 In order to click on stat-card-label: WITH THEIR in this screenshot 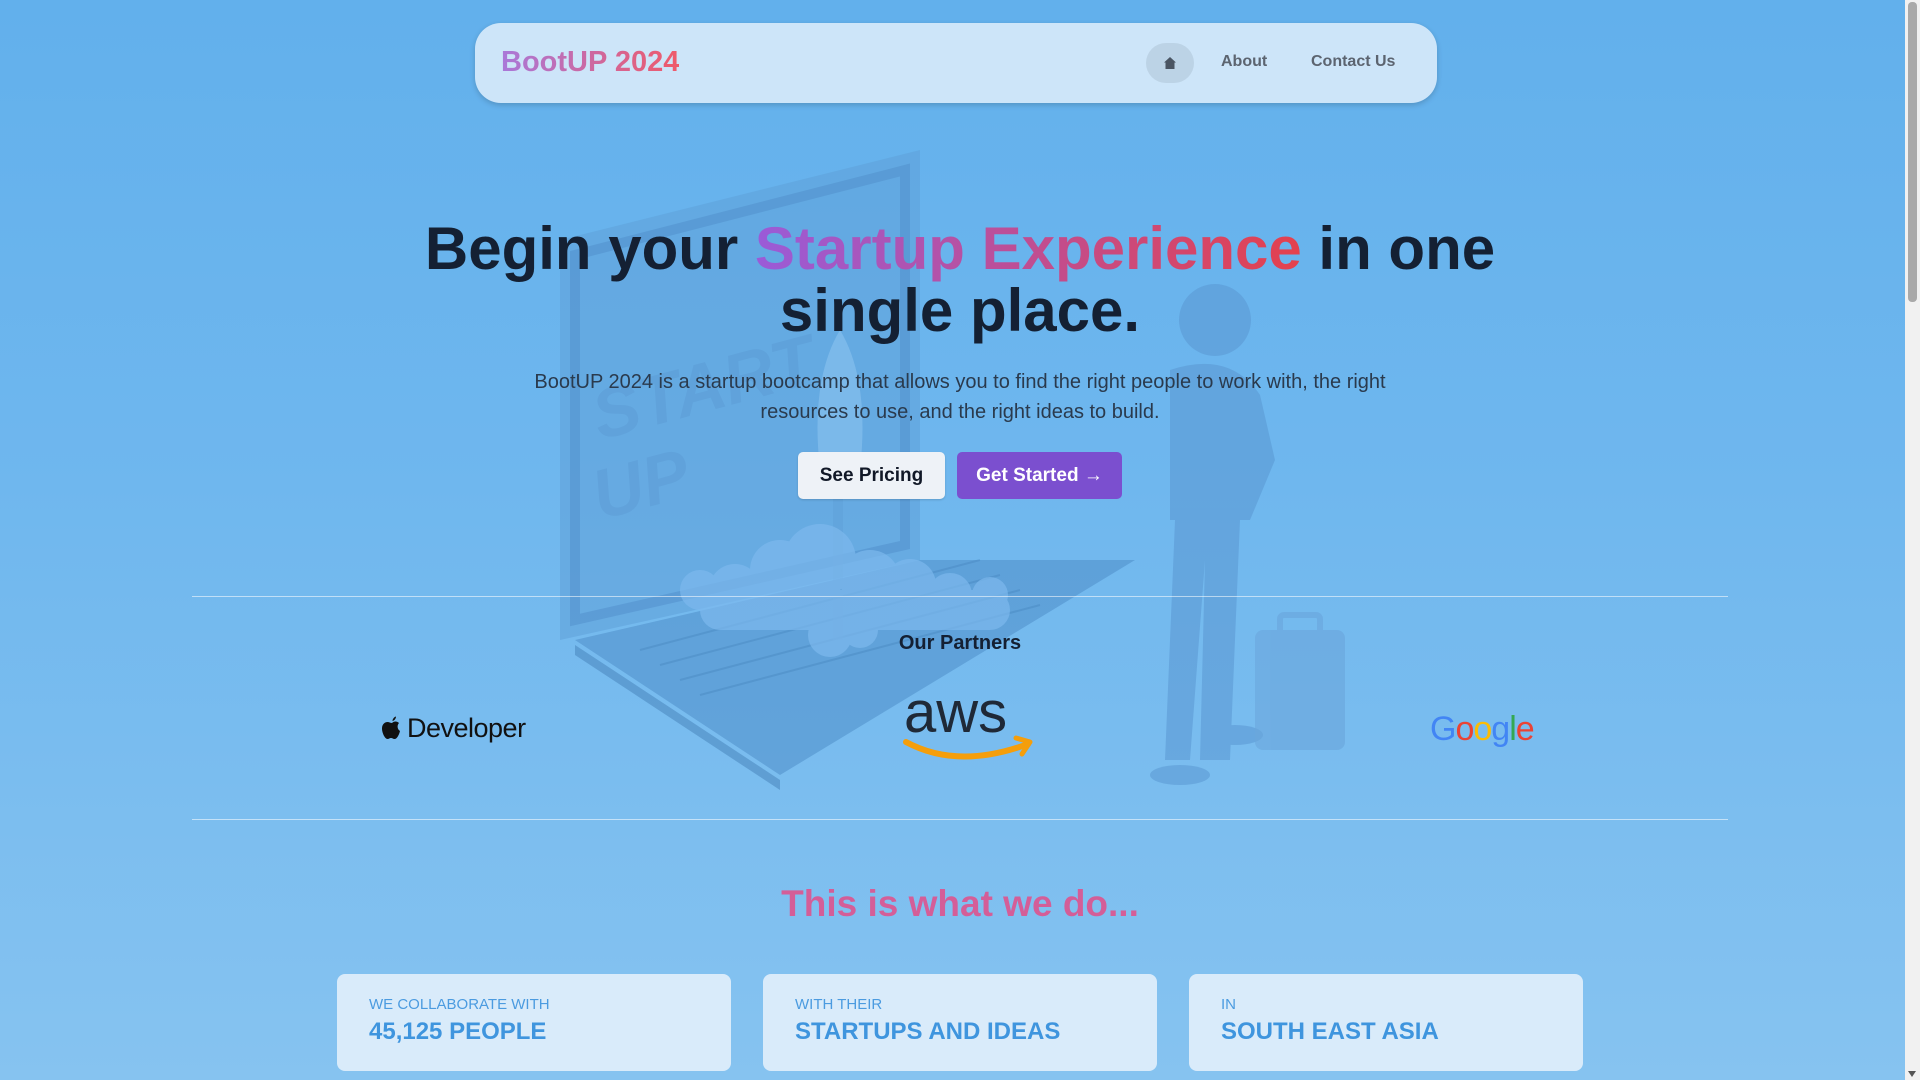, I will do `click(839, 1004)`.